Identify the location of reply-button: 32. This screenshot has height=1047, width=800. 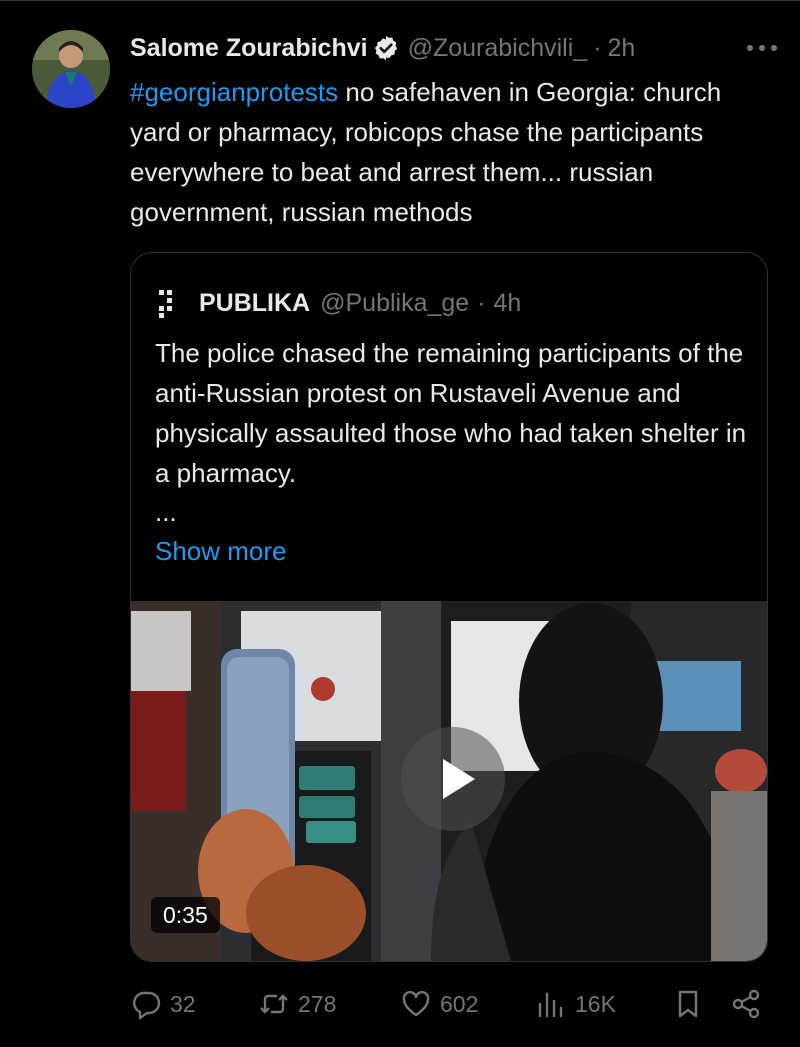
(163, 1004).